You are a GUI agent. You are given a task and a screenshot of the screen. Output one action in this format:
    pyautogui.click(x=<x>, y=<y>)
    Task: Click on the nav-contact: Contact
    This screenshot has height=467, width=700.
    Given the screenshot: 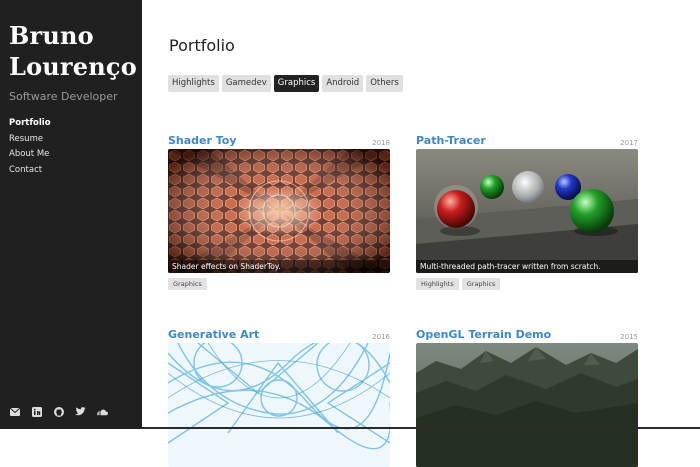 What is the action you would take?
    pyautogui.click(x=30, y=171)
    